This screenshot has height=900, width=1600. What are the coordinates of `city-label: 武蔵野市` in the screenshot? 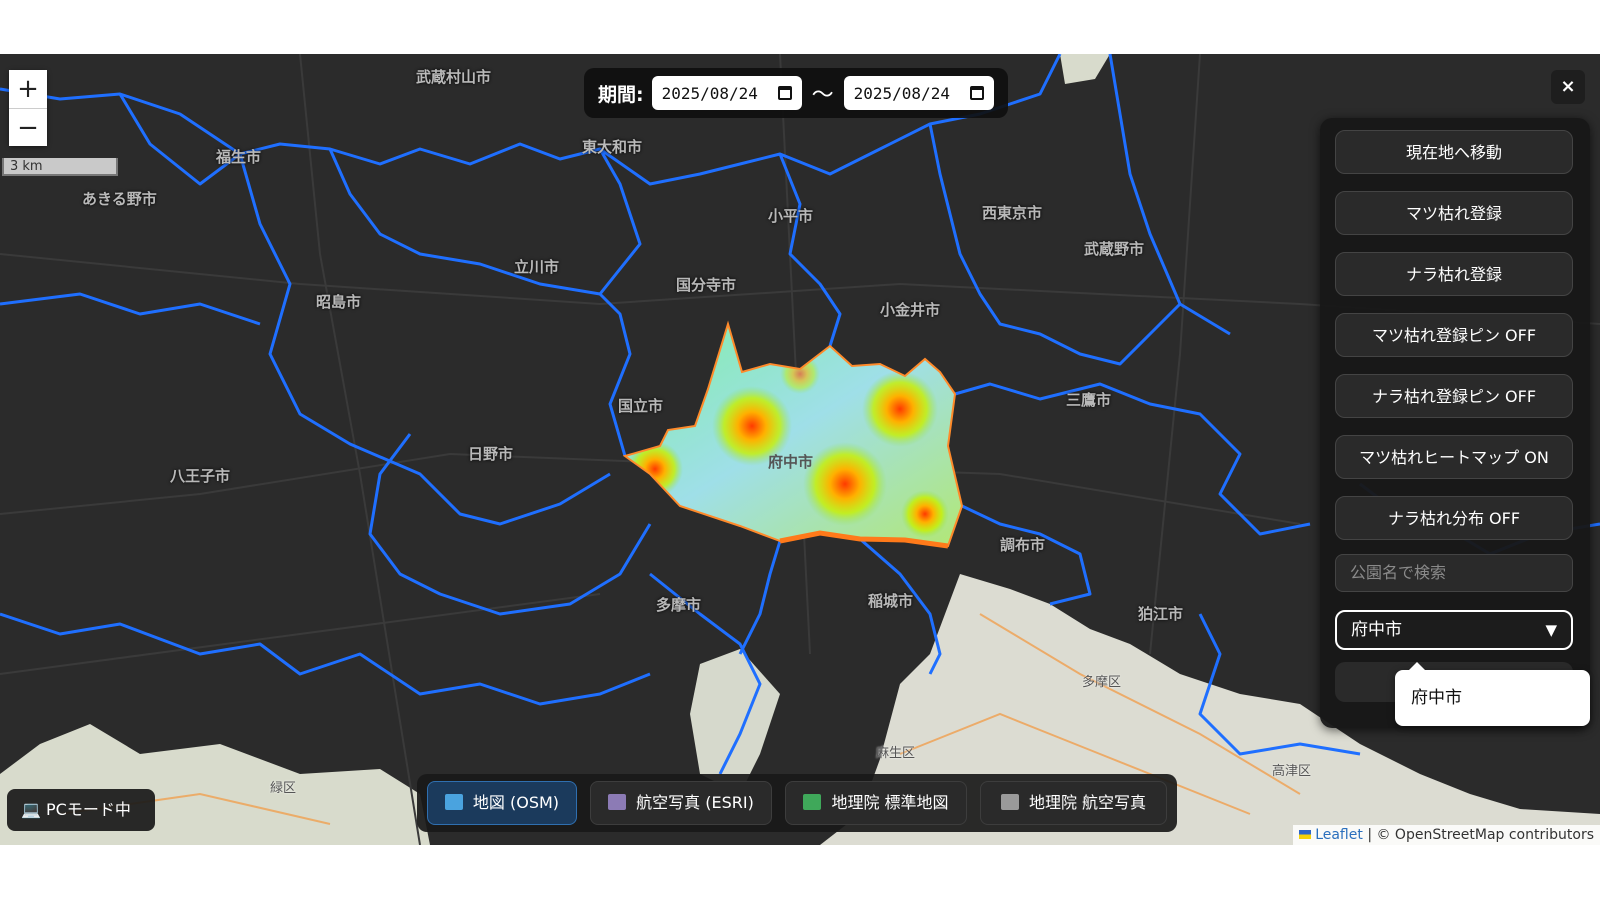 It's located at (1114, 249).